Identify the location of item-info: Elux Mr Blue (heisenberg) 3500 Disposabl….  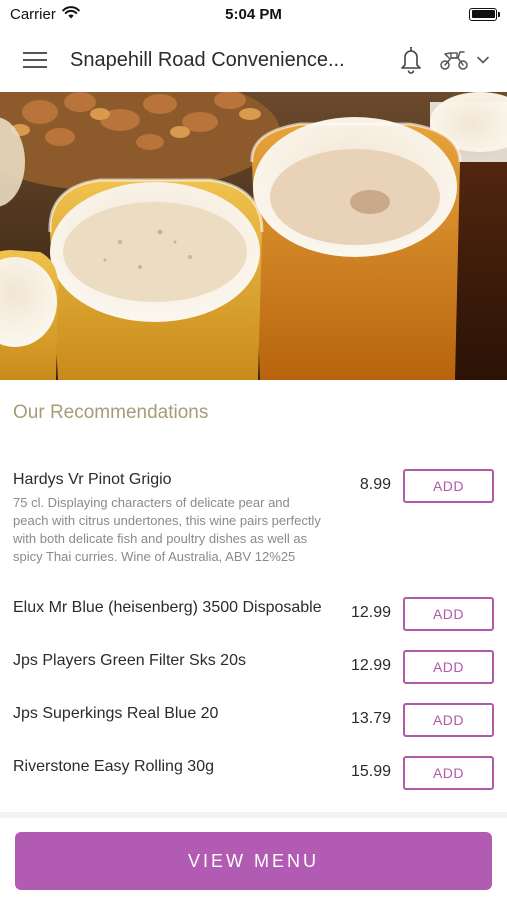
(174, 620).